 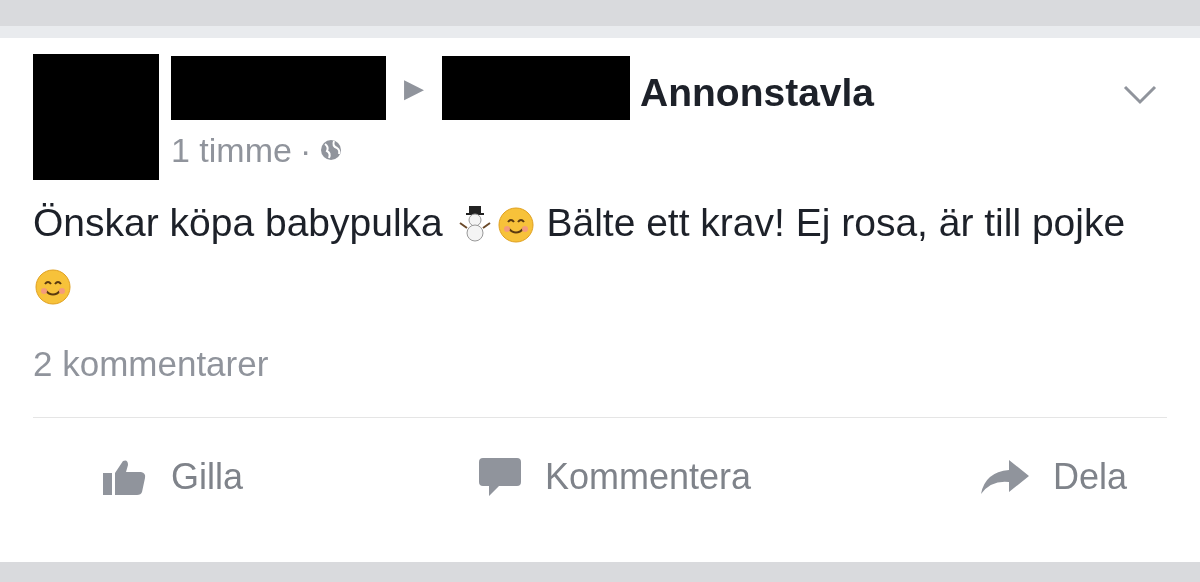 I want to click on comment-count: 2 kommentarer, so click(x=151, y=364).